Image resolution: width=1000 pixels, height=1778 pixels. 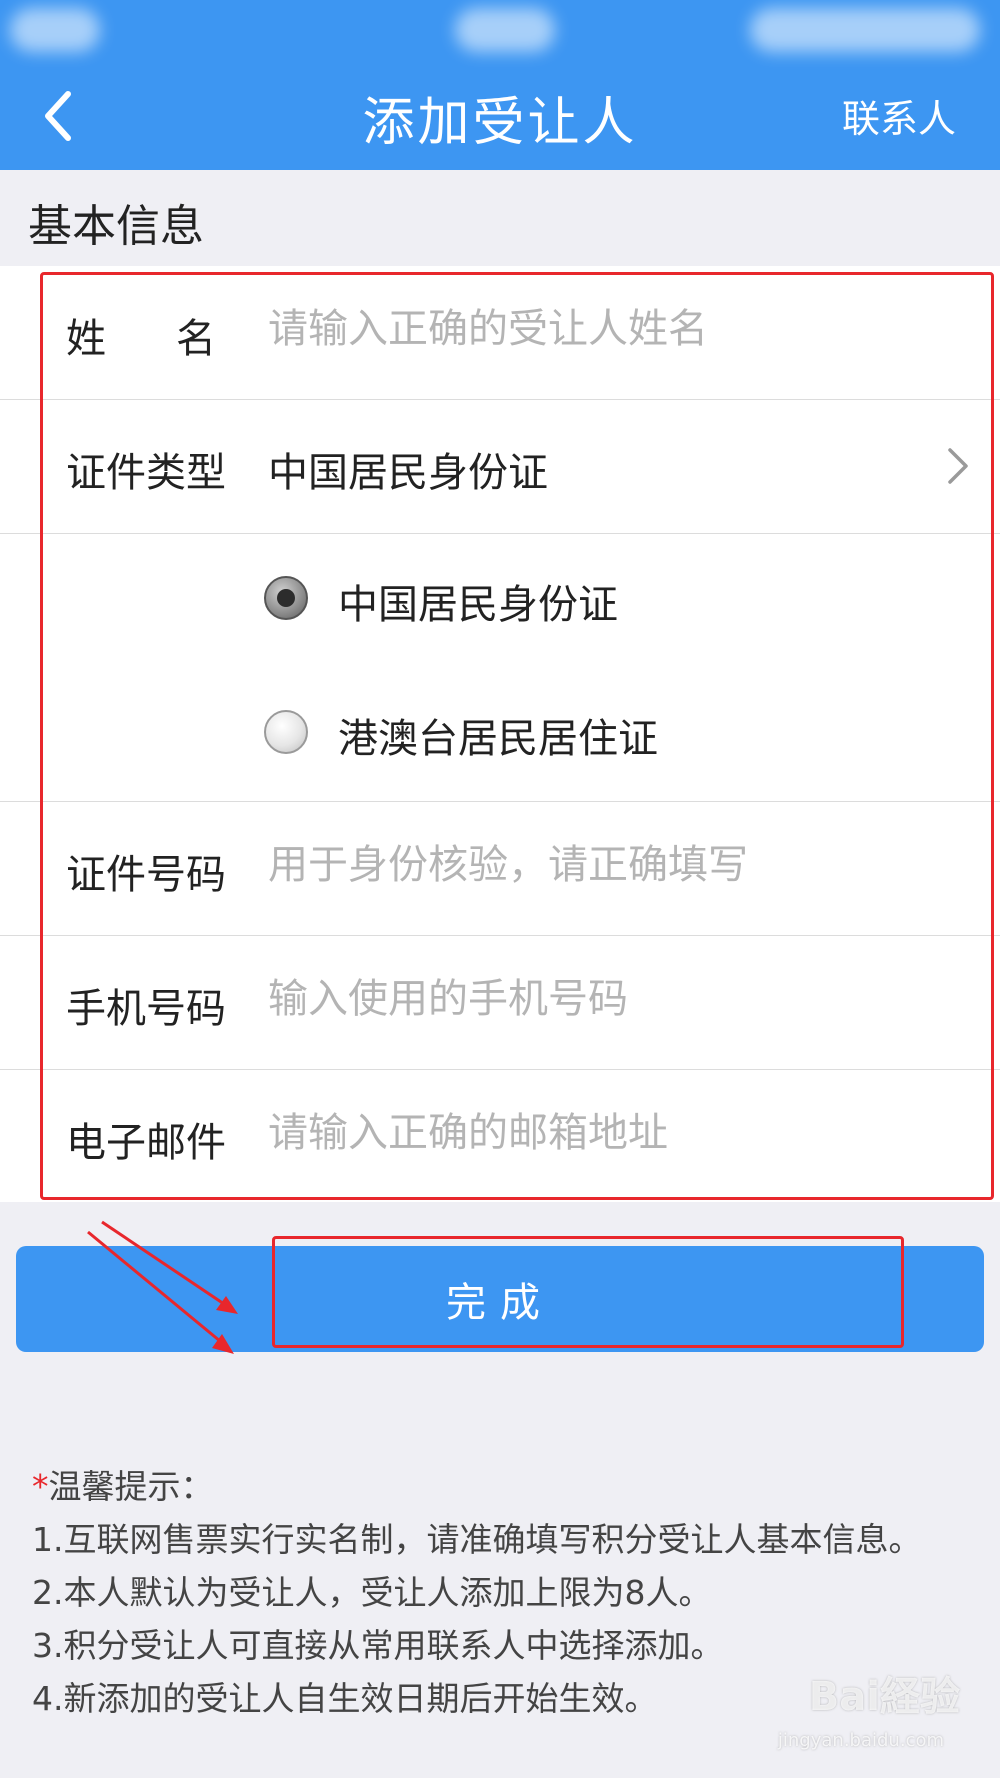 What do you see at coordinates (588, 1292) in the screenshot?
I see `annotation-box-button` at bounding box center [588, 1292].